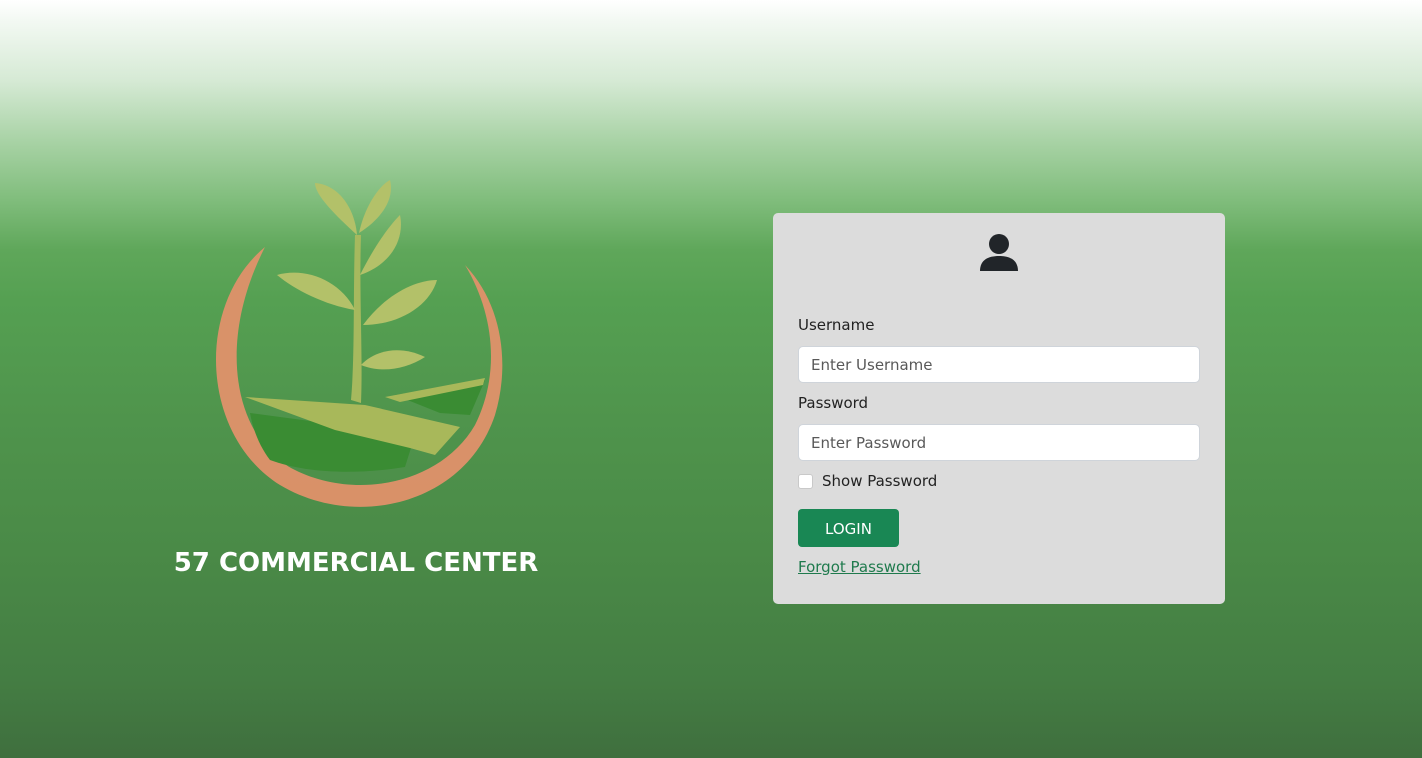 The height and width of the screenshot is (758, 1422). Describe the element at coordinates (879, 481) in the screenshot. I see `show-password-label: Show Password` at that location.